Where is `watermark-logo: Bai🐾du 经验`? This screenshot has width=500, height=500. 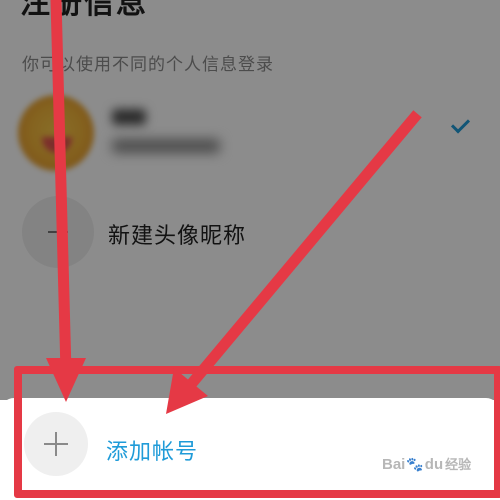 watermark-logo: Bai🐾du 经验 is located at coordinates (426, 463).